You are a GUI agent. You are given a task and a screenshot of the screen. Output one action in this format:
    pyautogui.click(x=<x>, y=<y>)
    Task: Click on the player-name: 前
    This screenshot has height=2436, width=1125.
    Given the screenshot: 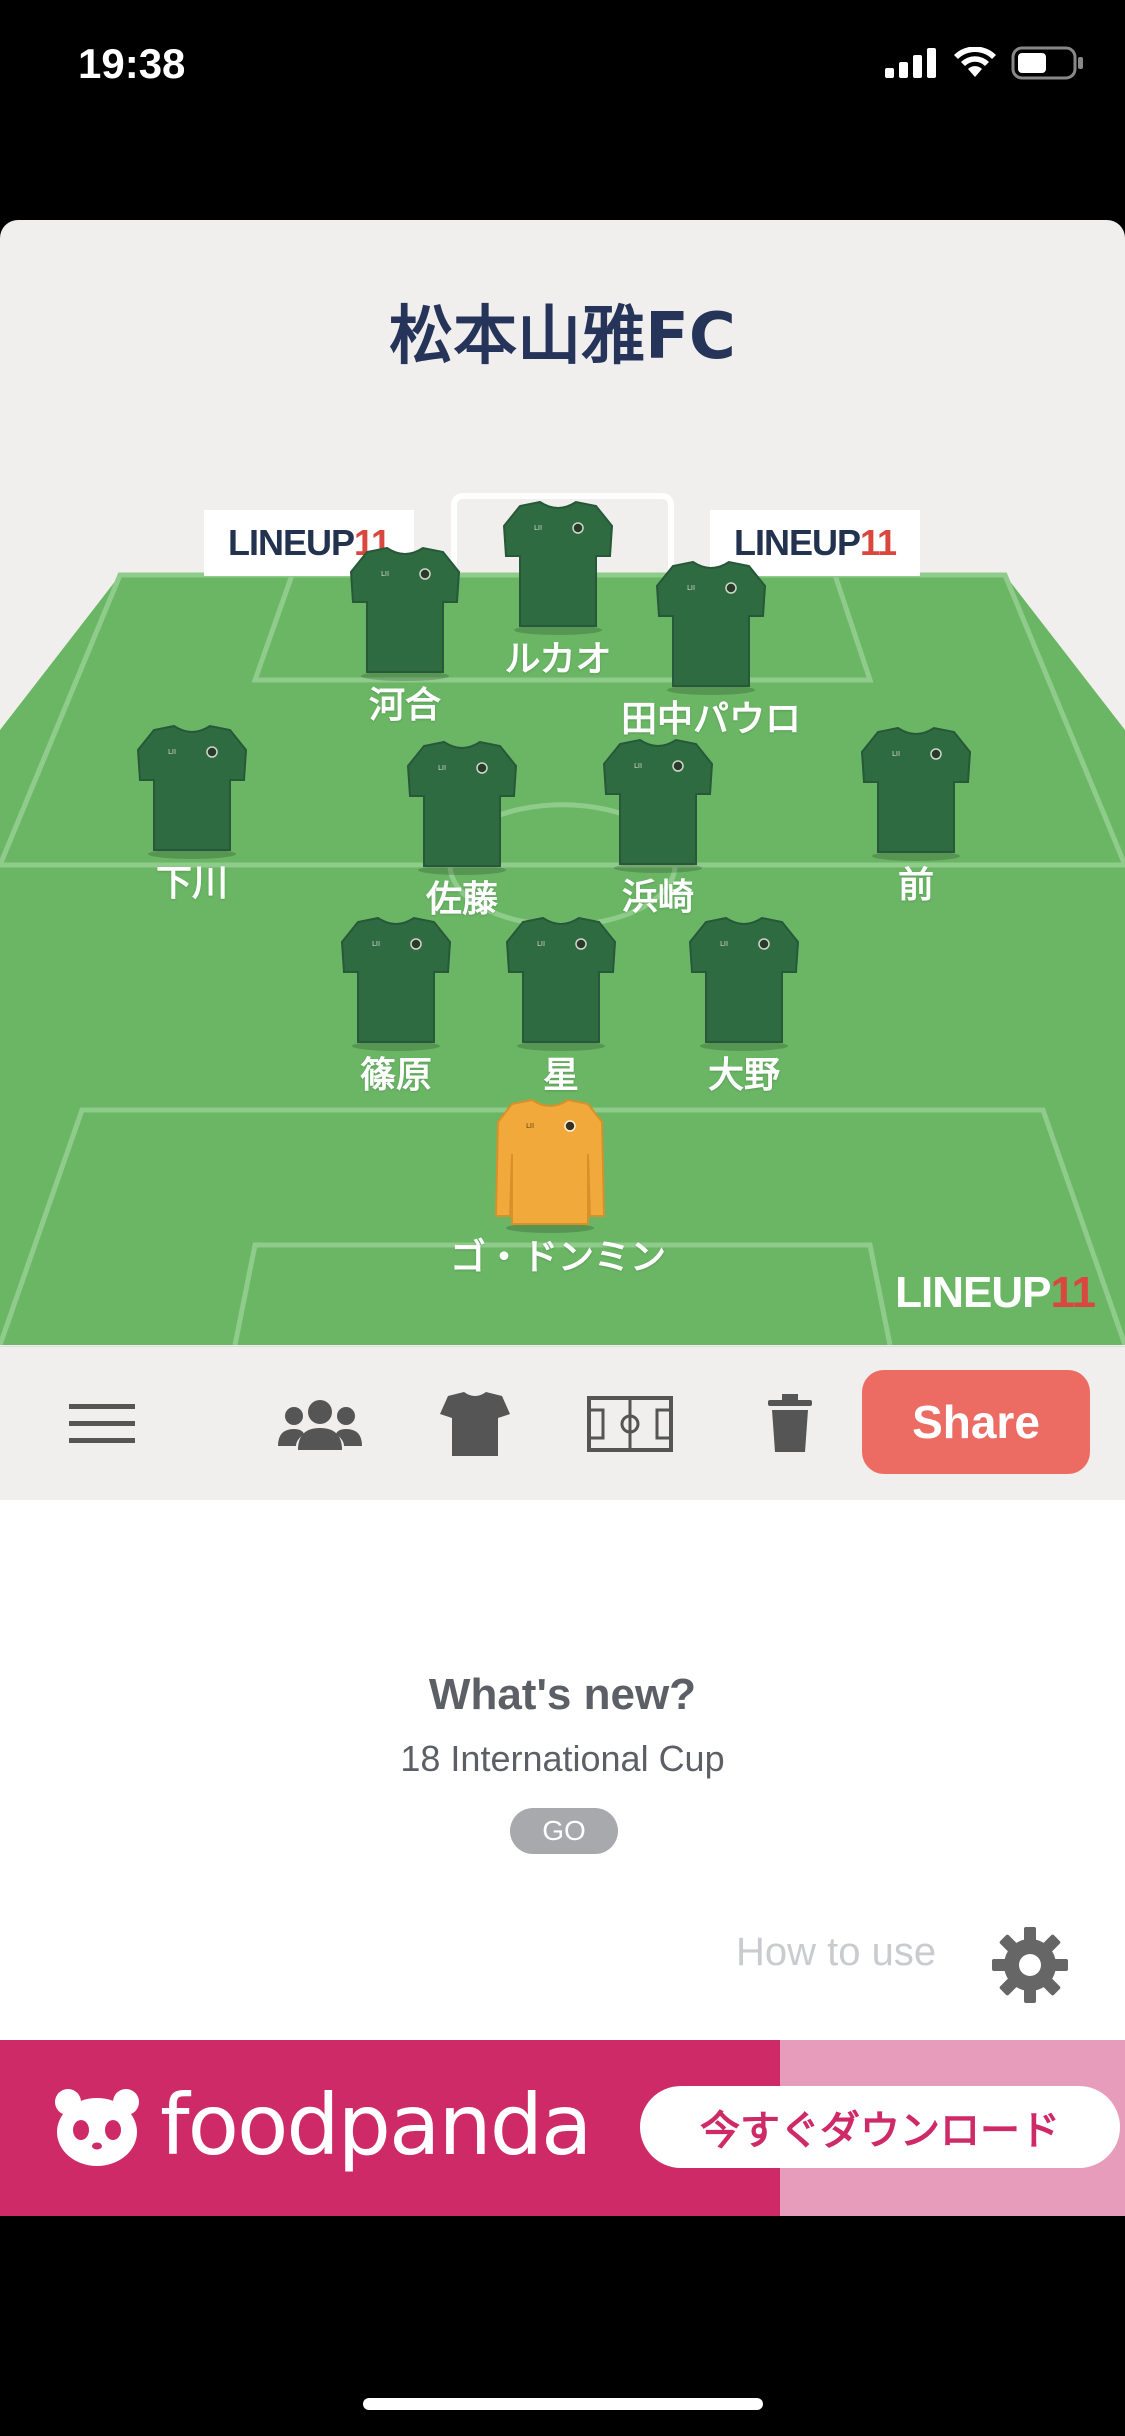 What is the action you would take?
    pyautogui.click(x=915, y=885)
    